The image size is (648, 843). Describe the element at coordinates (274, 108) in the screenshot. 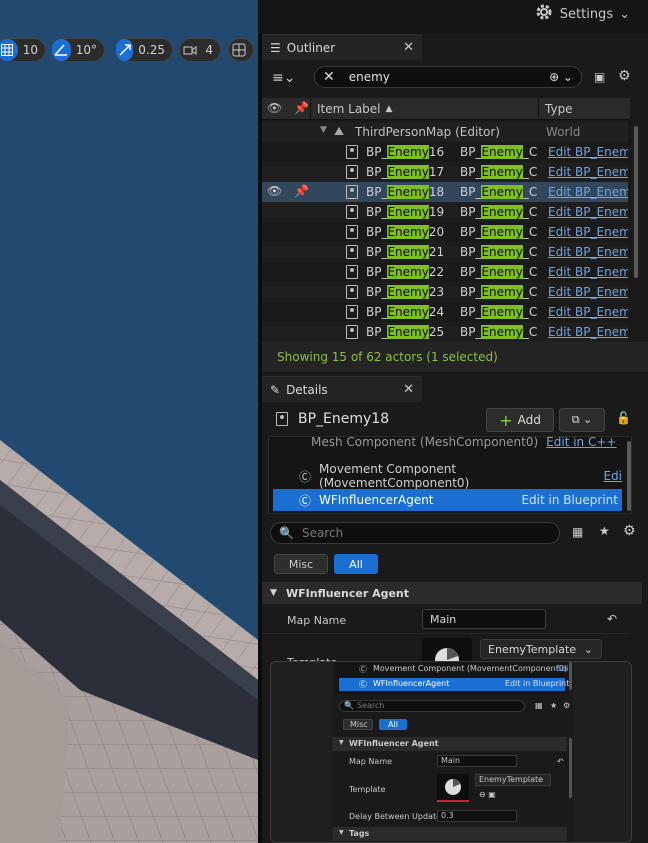

I see `visibility-column-icon: 👁` at that location.